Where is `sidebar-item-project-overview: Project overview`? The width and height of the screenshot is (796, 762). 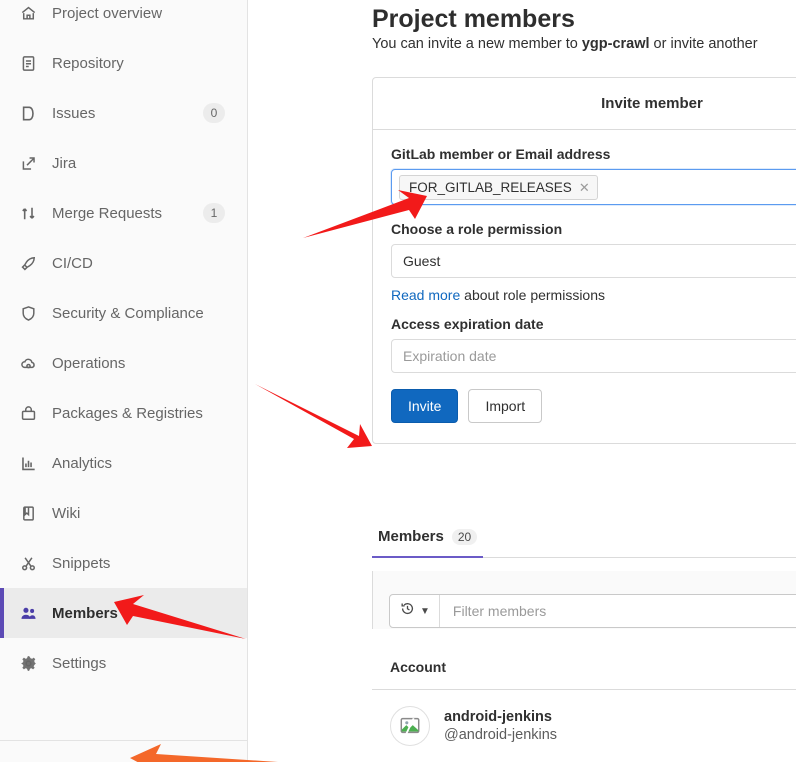 sidebar-item-project-overview: Project overview is located at coordinates (123, 19).